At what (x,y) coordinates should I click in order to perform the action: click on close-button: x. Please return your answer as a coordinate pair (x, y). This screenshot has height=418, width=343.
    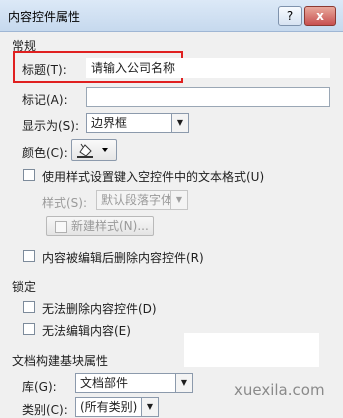
    Looking at the image, I should click on (320, 16).